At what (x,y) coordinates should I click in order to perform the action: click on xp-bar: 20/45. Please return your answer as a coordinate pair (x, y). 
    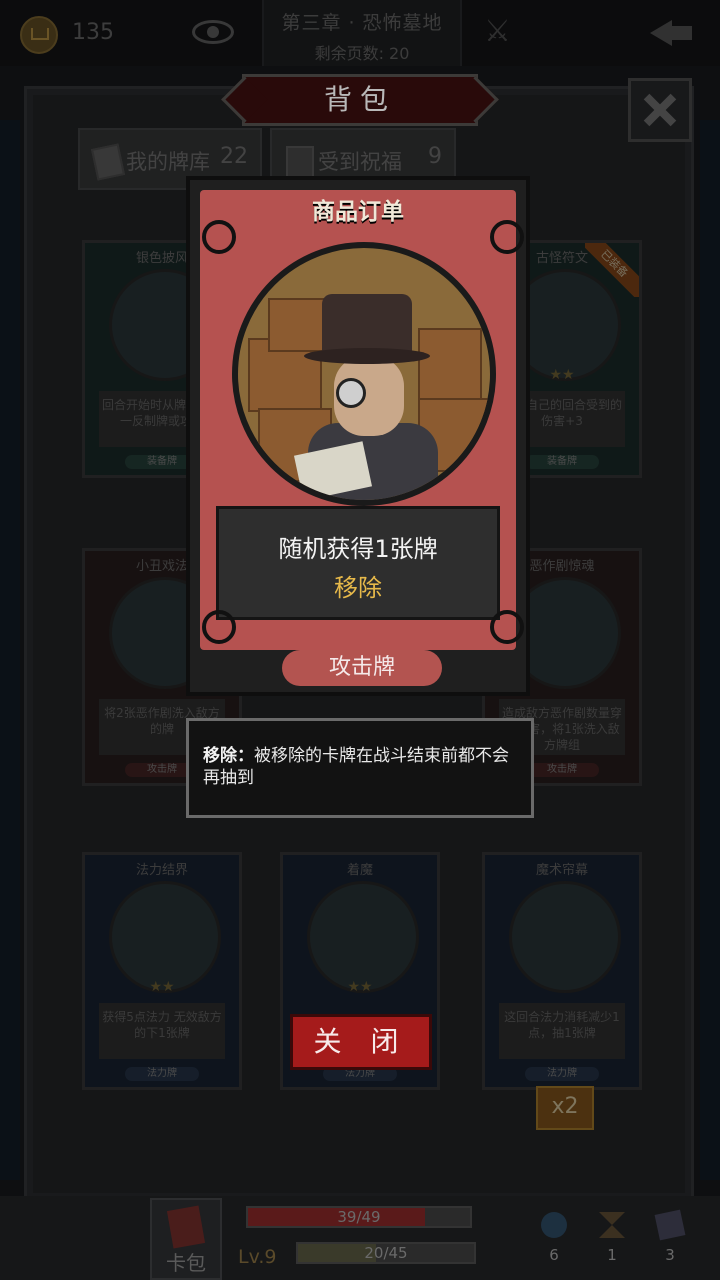
    Looking at the image, I should click on (386, 1253).